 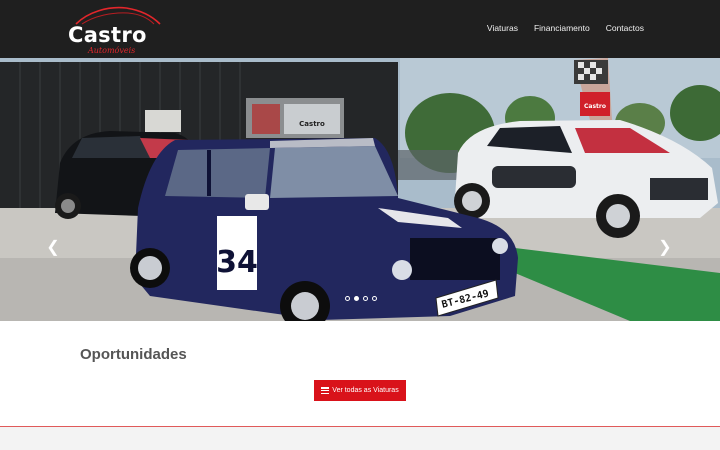 I want to click on carousel-prev-button: ❮, so click(x=53, y=248).